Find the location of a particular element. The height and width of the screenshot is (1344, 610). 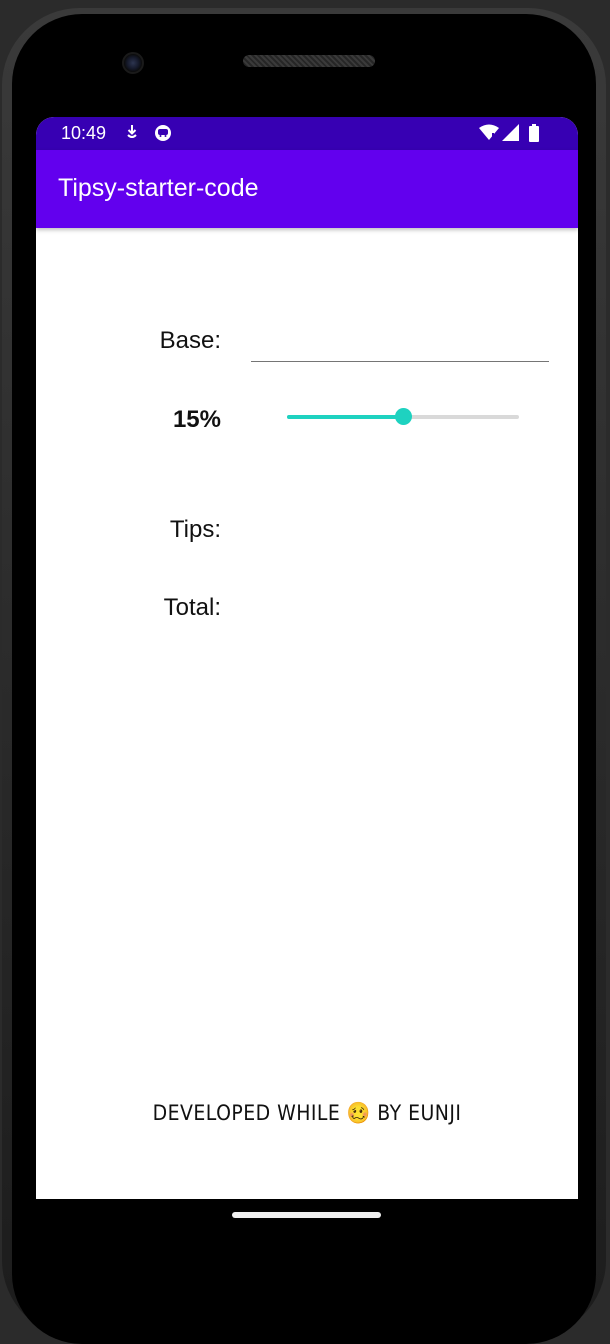

tip-percent-label: 15% is located at coordinates (196, 419).